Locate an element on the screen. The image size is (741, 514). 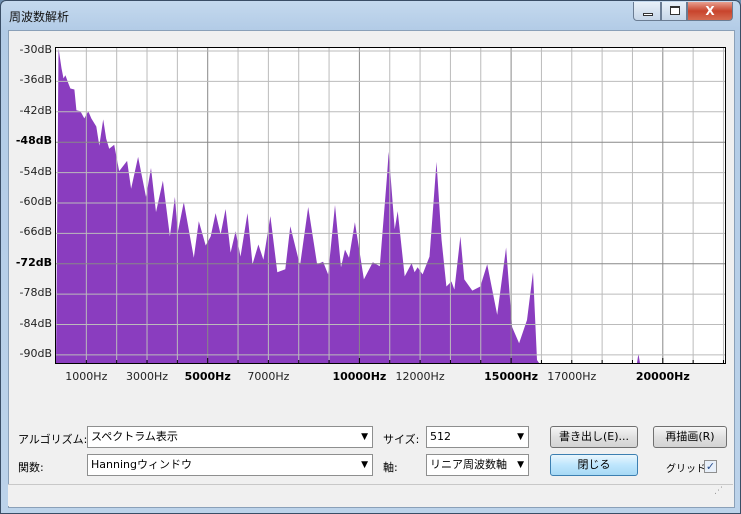
x-tick-label: 7000Hz is located at coordinates (268, 376).